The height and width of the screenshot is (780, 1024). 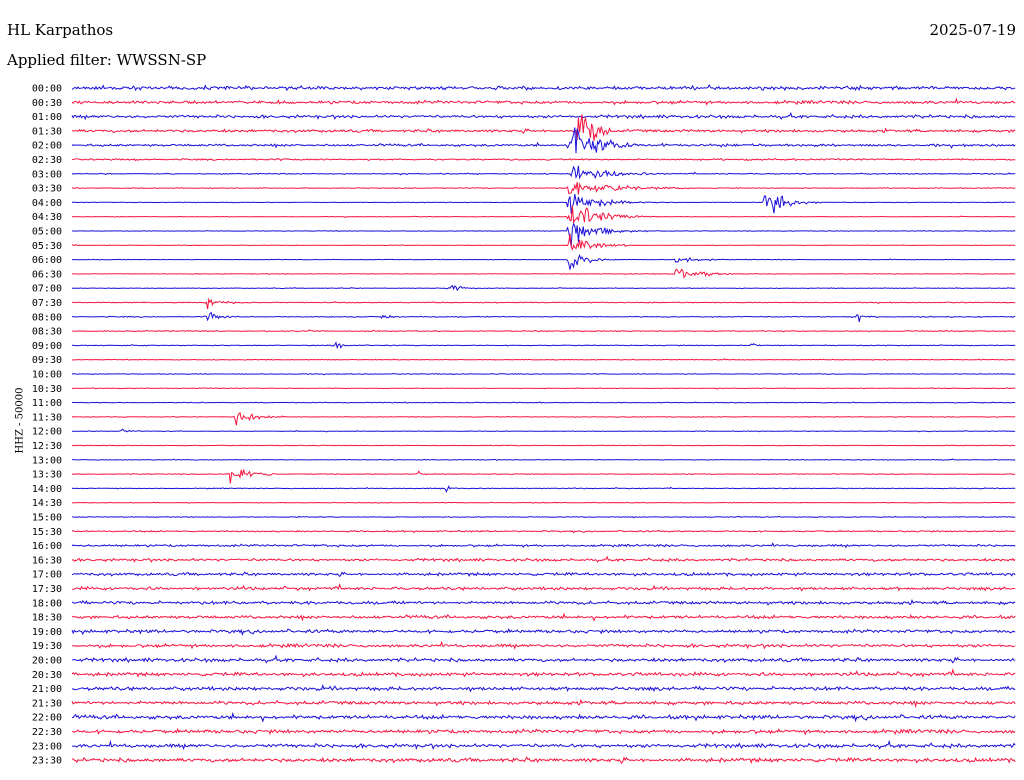 What do you see at coordinates (47, 303) in the screenshot?
I see `row-time-label: 07:30` at bounding box center [47, 303].